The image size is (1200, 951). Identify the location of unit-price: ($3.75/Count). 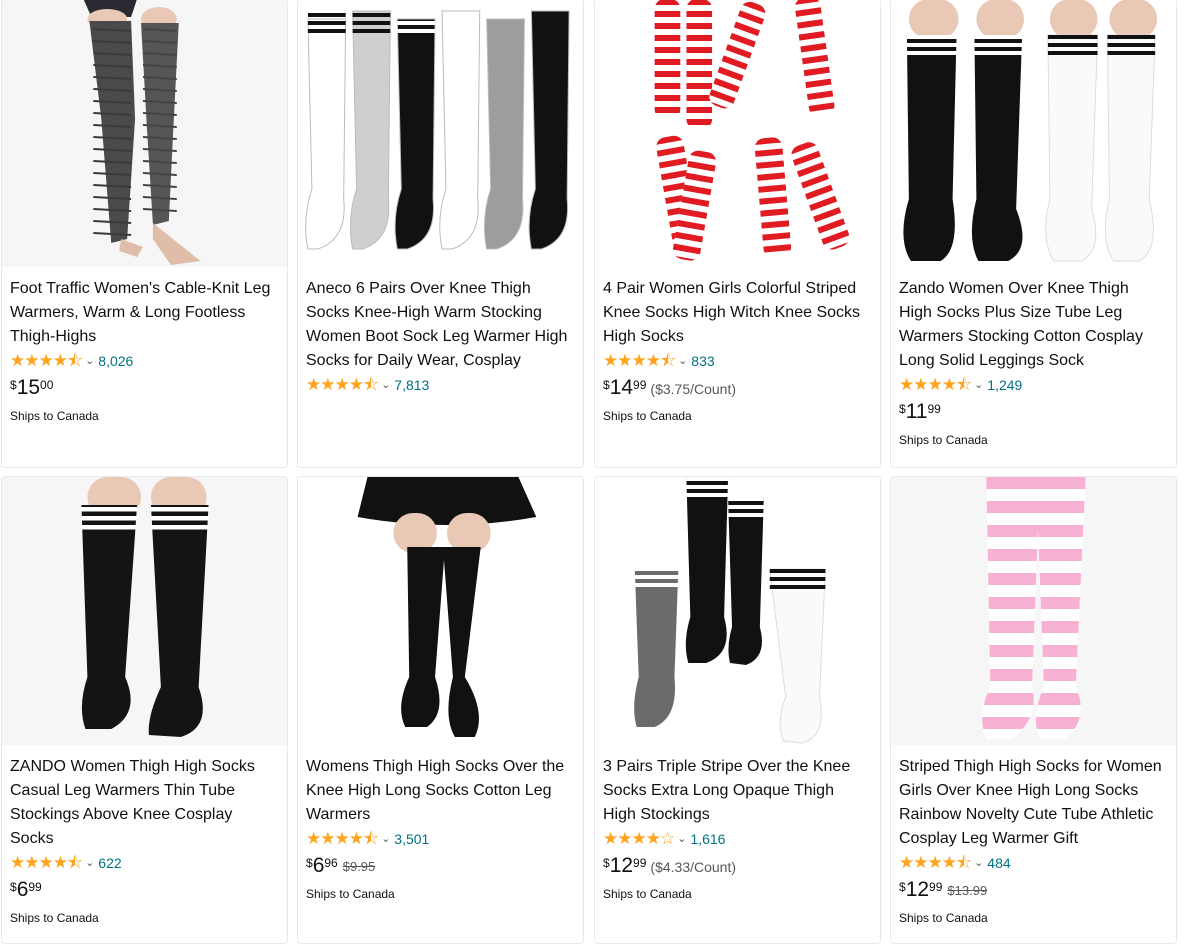
(693, 389).